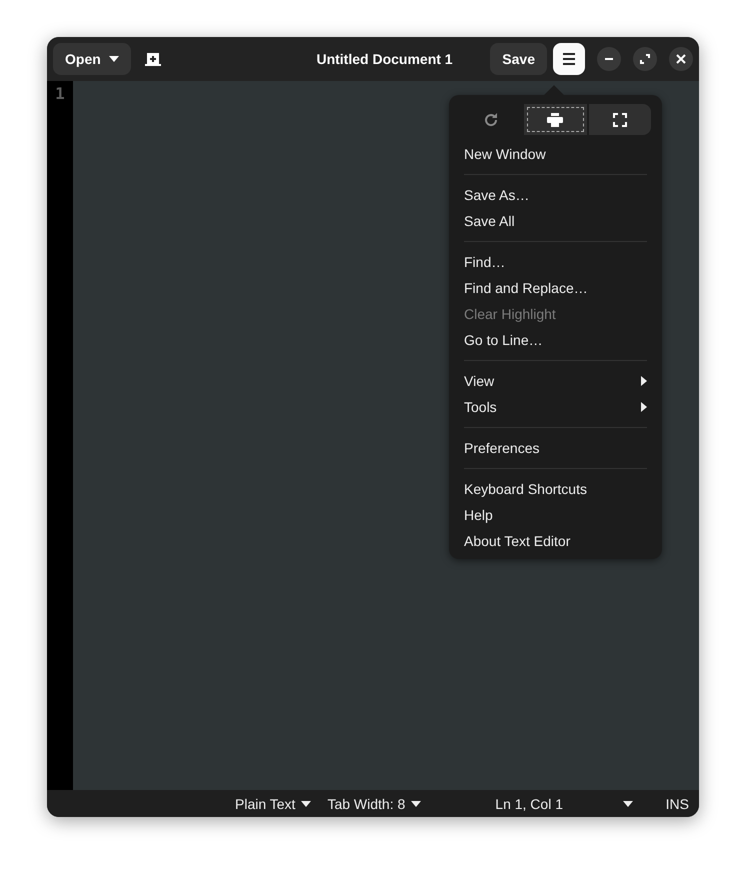  I want to click on menu-item: Help, so click(555, 515).